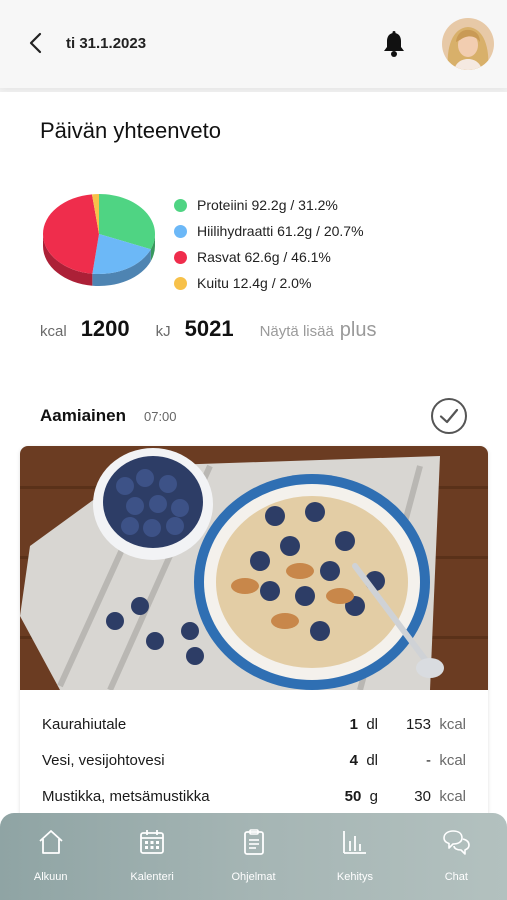  Describe the element at coordinates (456, 877) in the screenshot. I see `nav-label: Chat` at that location.